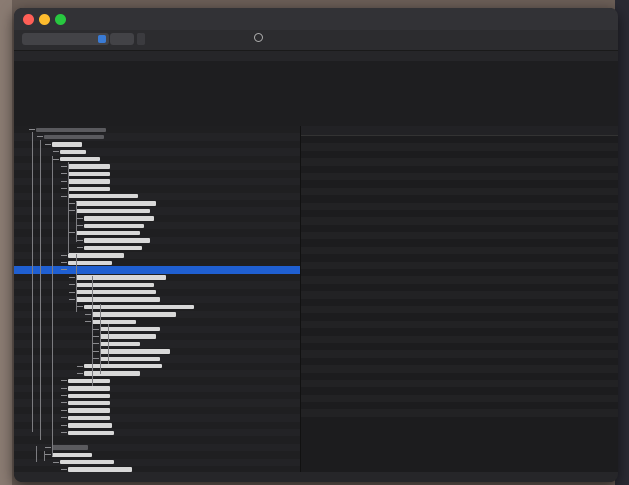  What do you see at coordinates (65, 39) in the screenshot?
I see `plane-popup` at bounding box center [65, 39].